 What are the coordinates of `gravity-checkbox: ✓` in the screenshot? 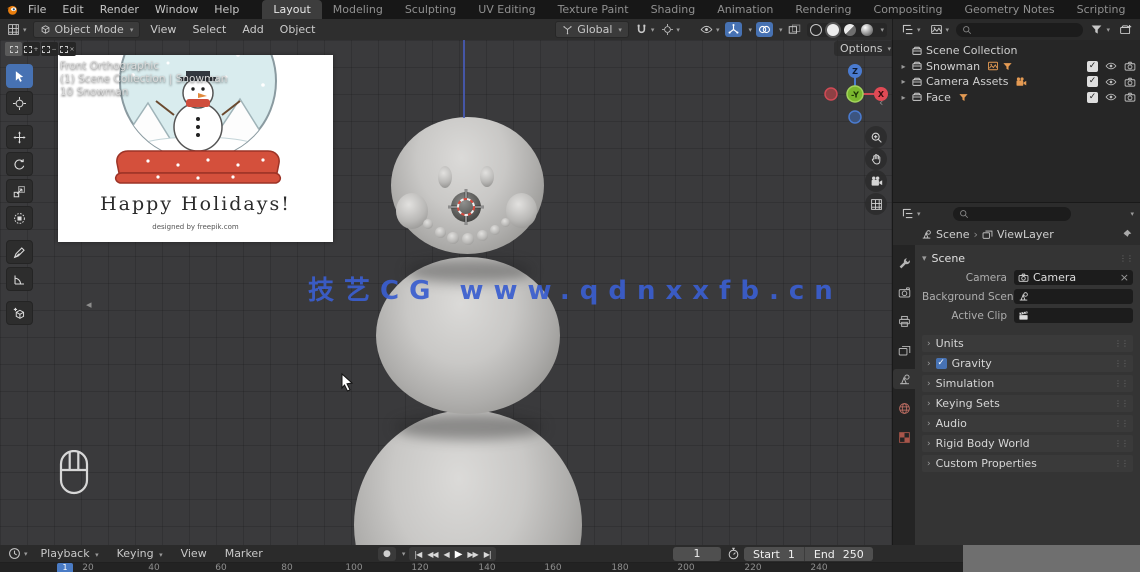 It's located at (941, 363).